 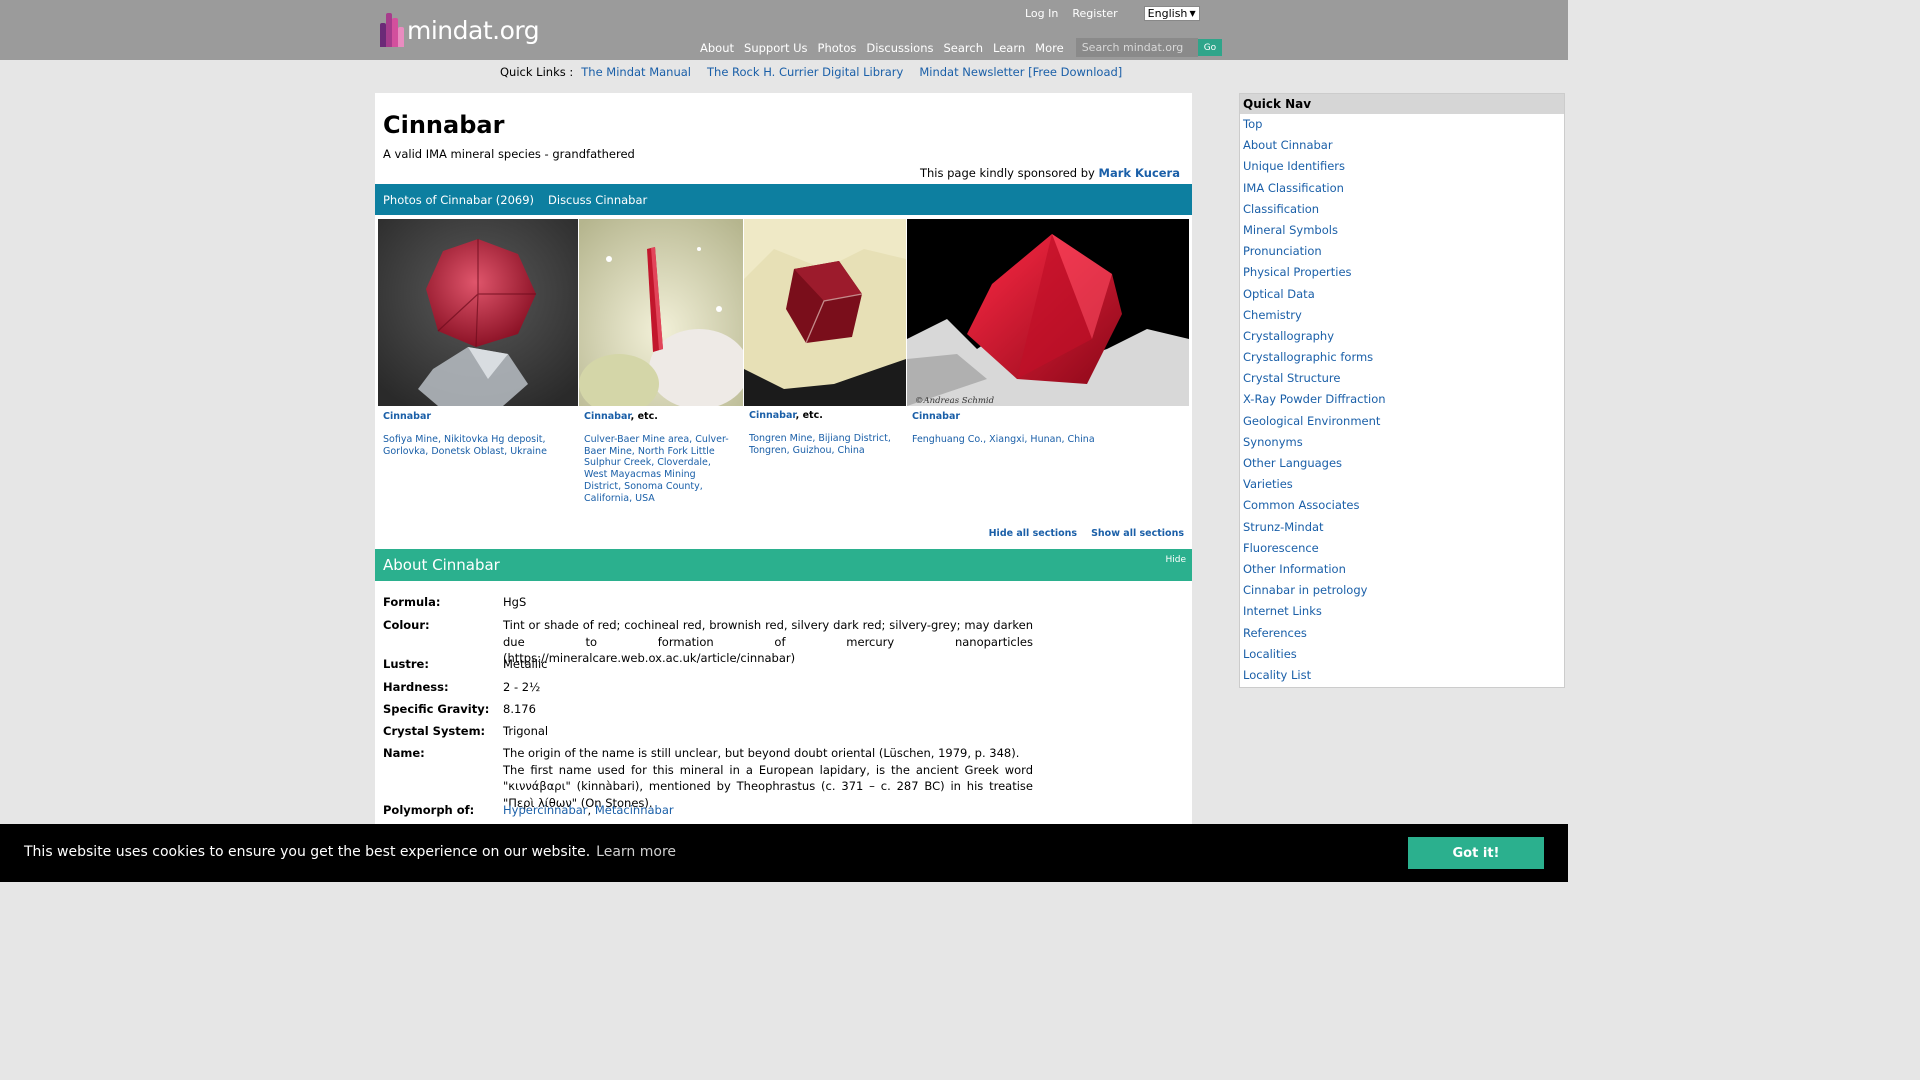 What do you see at coordinates (1086, 533) in the screenshot?
I see `section-controls: Hide all sections Show all sections` at bounding box center [1086, 533].